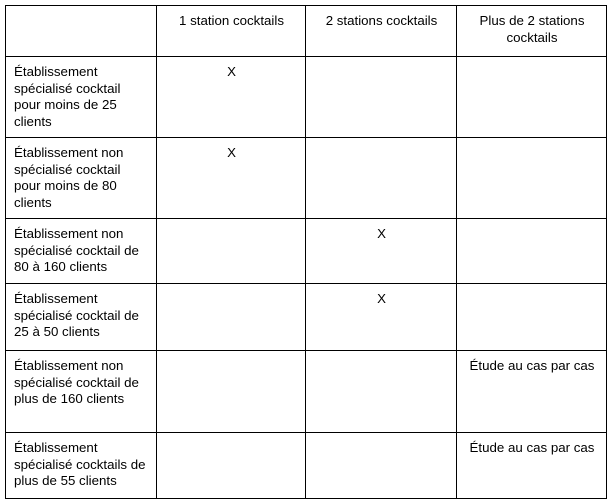  I want to click on header-two-stations: 2 stations cocktails, so click(381, 31).